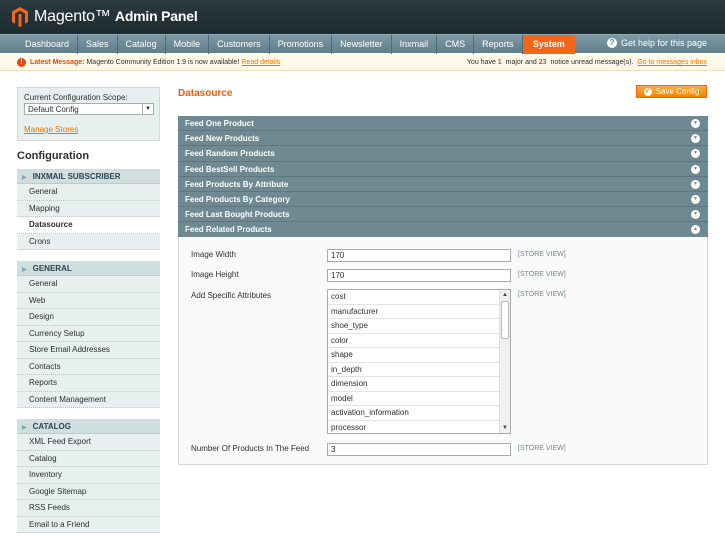 Image resolution: width=725 pixels, height=538 pixels. I want to click on sidebar-item-content-management: Content Management, so click(88, 399).